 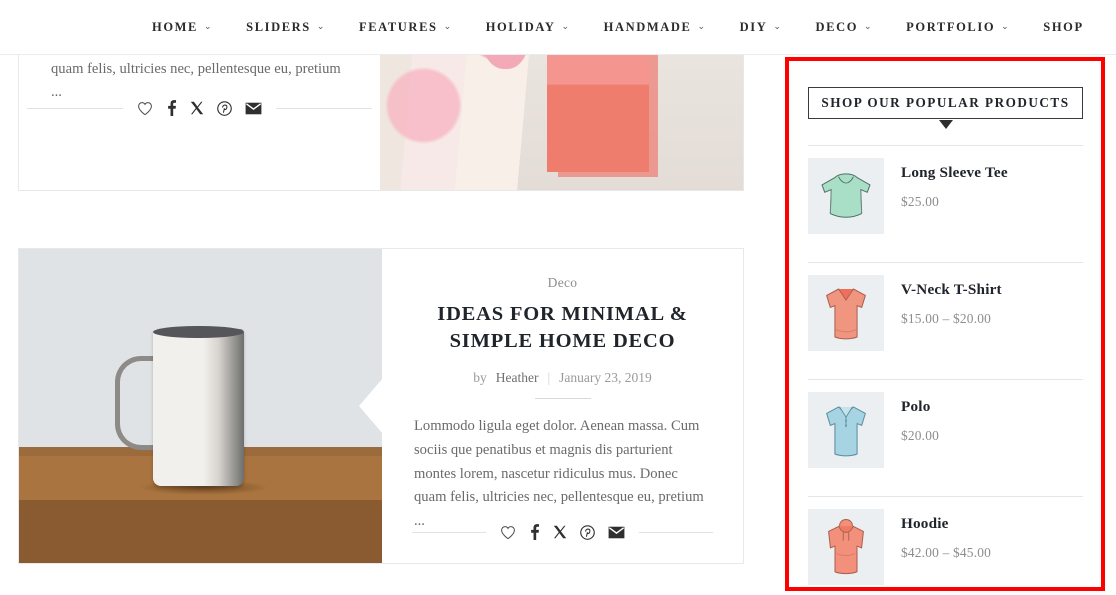 I want to click on nav-item-label: HOME, so click(x=175, y=27).